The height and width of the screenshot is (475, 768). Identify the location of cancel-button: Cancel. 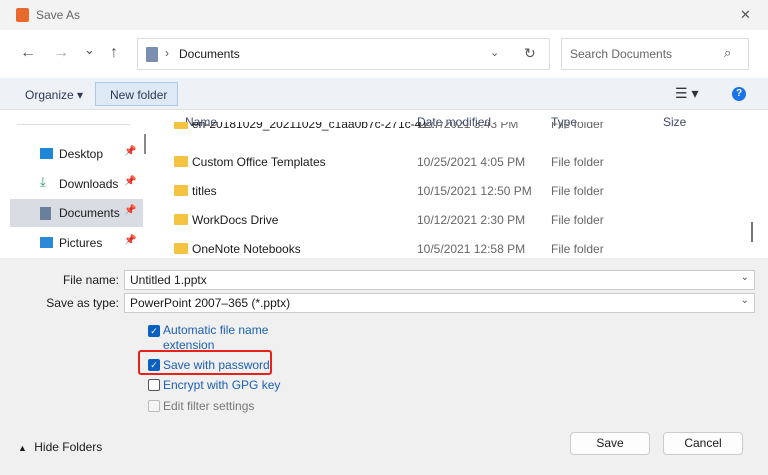
(703, 443).